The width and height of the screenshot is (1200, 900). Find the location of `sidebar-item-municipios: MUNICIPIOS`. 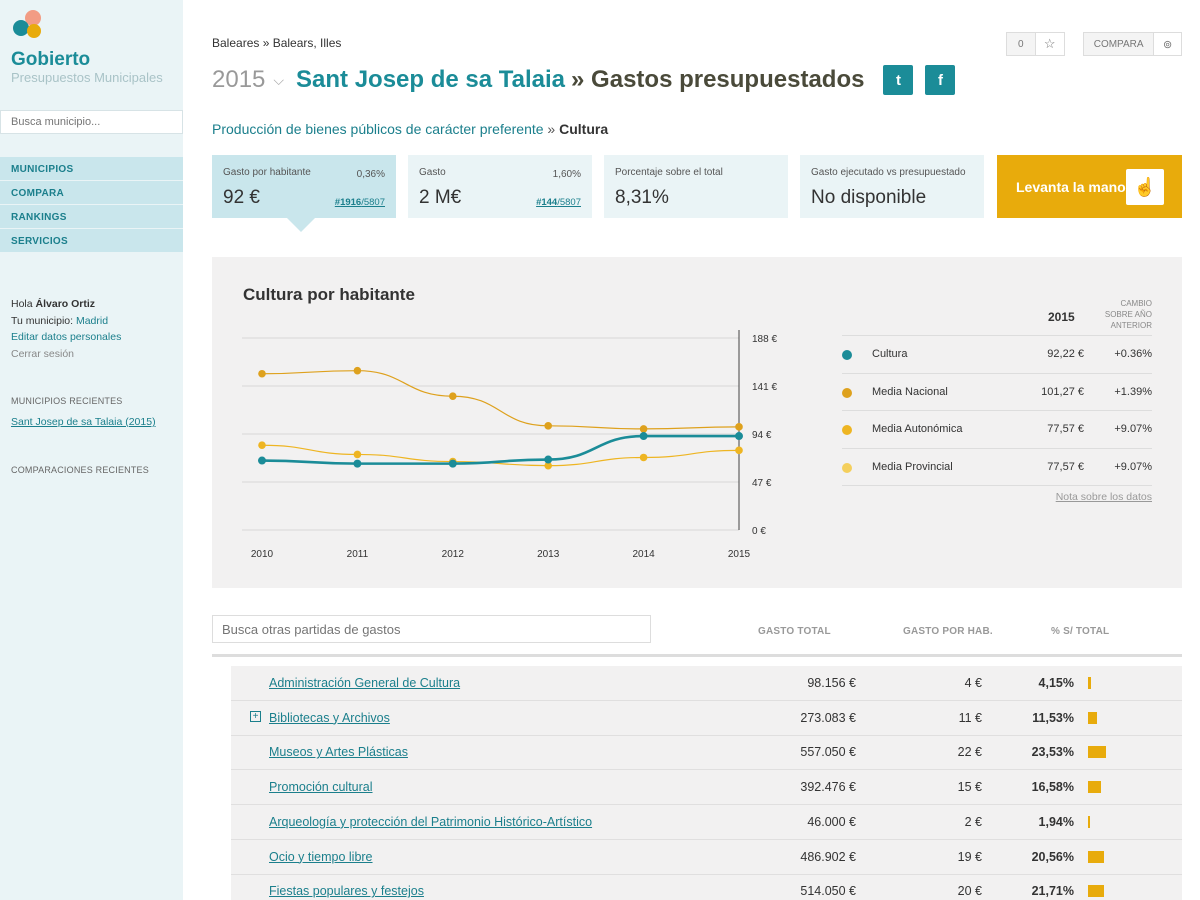

sidebar-item-municipios: MUNICIPIOS is located at coordinates (91, 169).